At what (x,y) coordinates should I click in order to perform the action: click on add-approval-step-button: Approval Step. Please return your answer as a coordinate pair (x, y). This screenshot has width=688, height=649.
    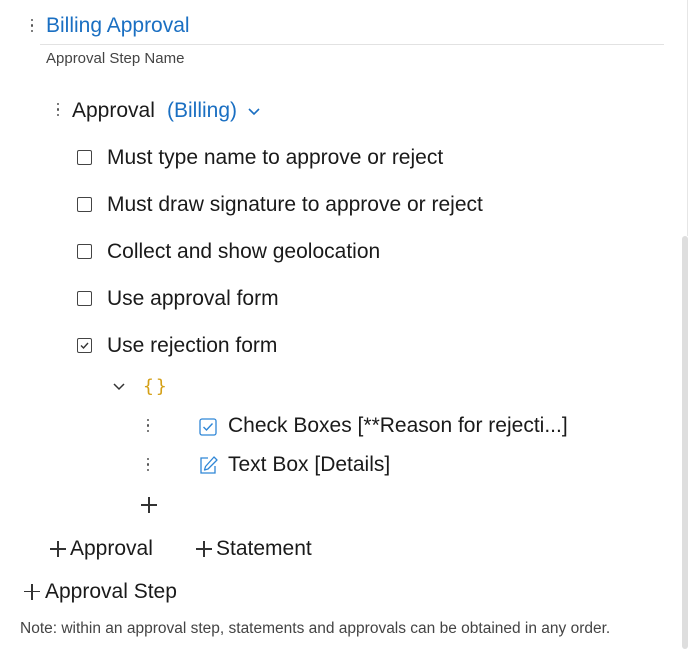
    Looking at the image, I should click on (100, 592).